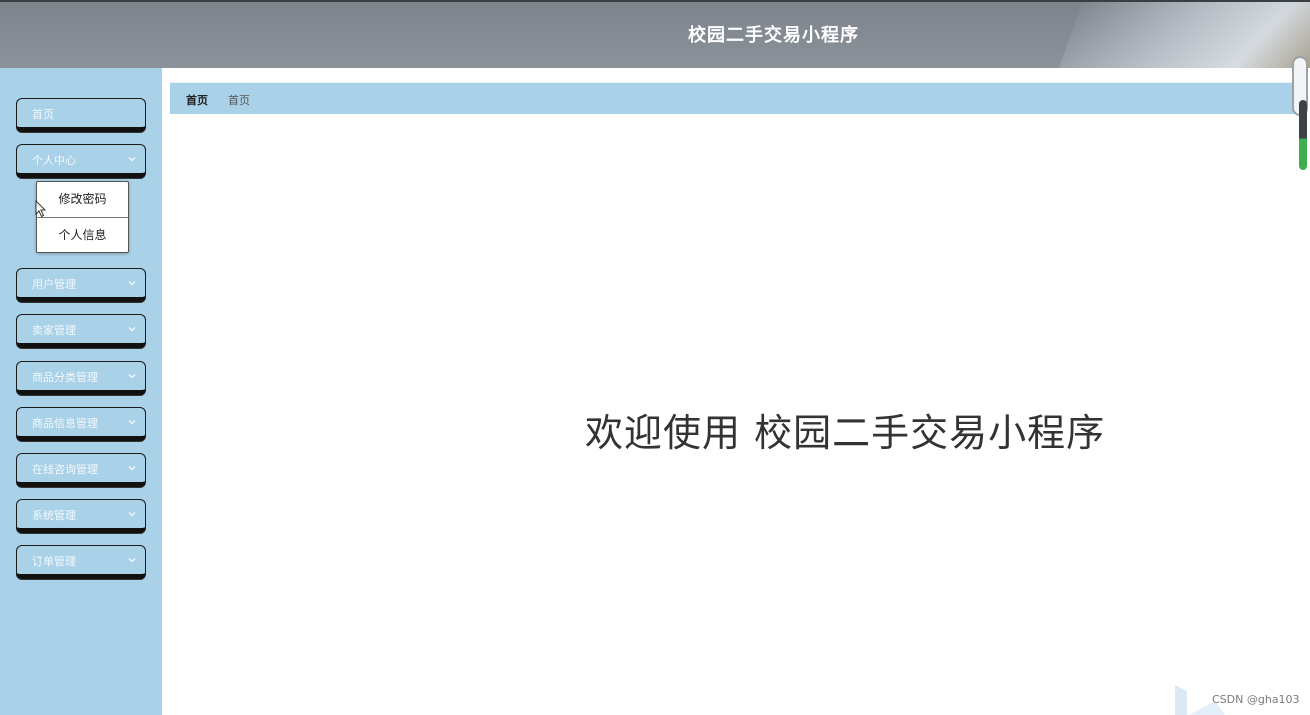  I want to click on sidebar-item-label: 商品分类管理, so click(65, 377).